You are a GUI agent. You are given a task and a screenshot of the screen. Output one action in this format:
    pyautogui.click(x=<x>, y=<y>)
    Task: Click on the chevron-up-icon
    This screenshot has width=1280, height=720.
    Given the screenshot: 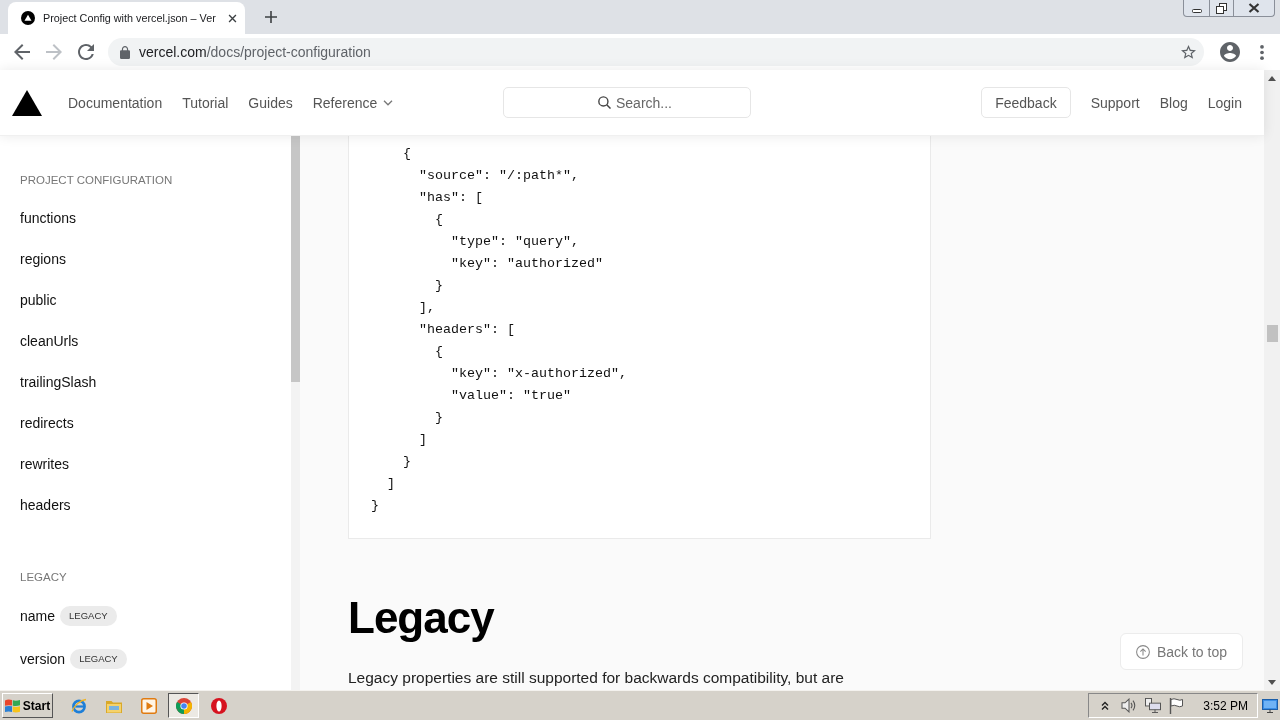 What is the action you would take?
    pyautogui.click(x=1105, y=705)
    